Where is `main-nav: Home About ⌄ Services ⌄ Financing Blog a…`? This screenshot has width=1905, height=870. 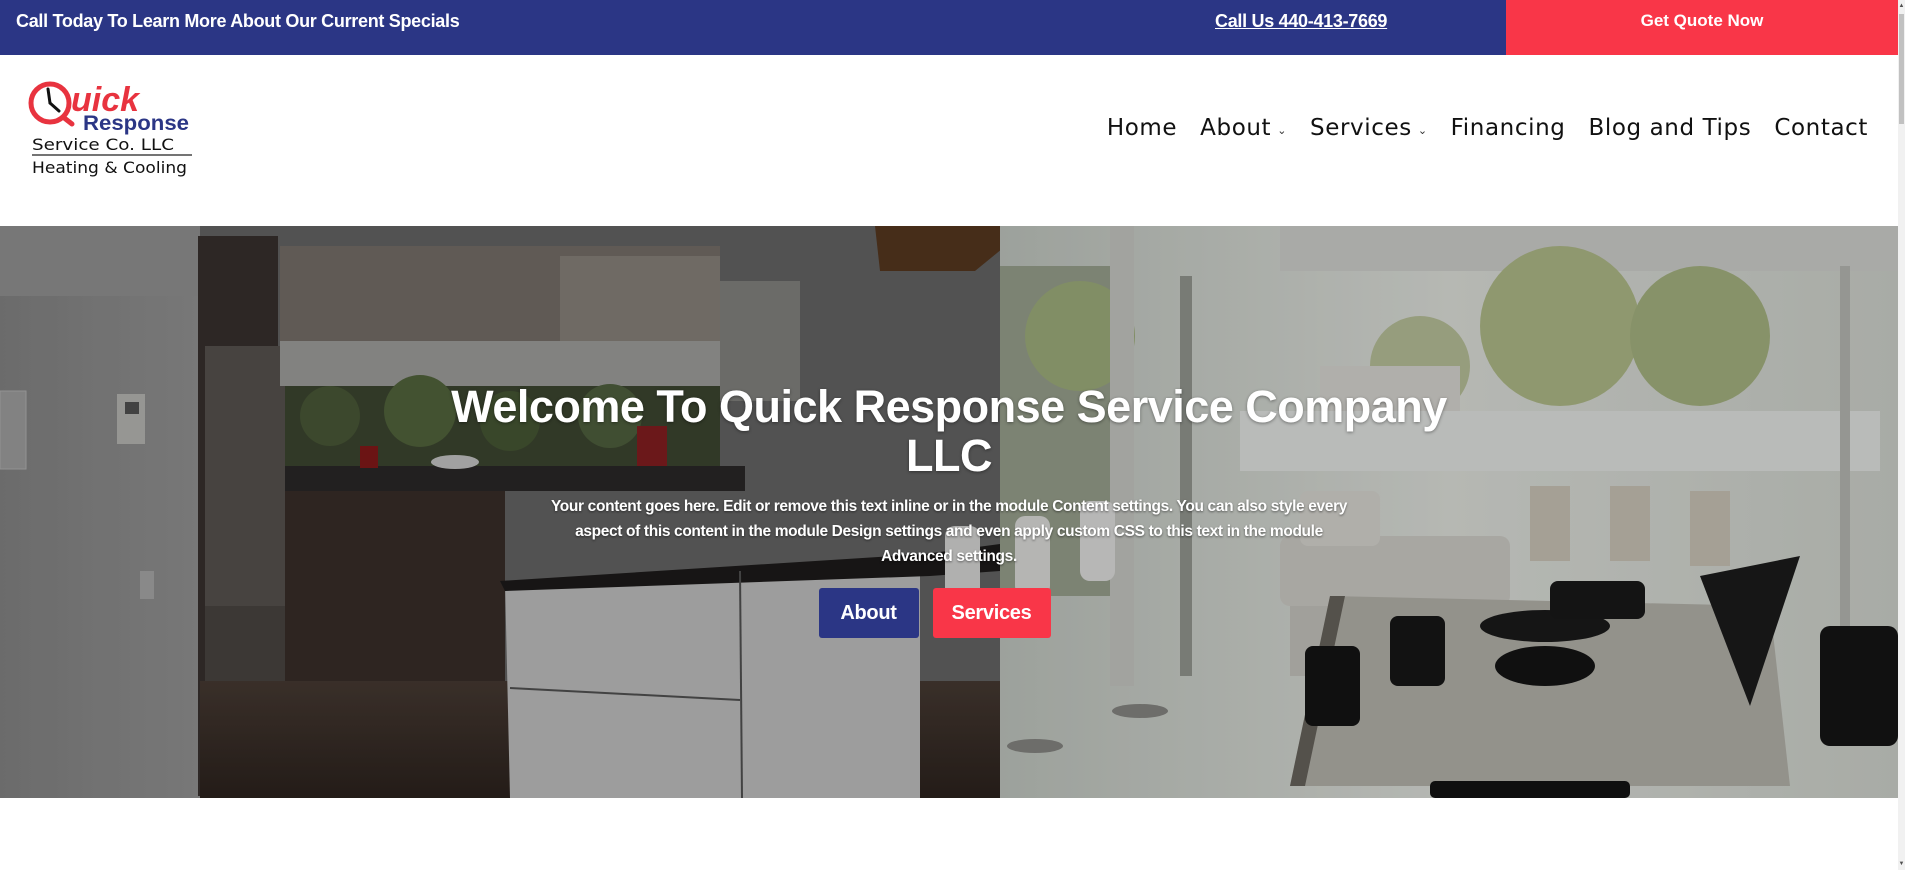 main-nav: Home About ⌄ Services ⌄ Financing Blog a… is located at coordinates (1476, 128).